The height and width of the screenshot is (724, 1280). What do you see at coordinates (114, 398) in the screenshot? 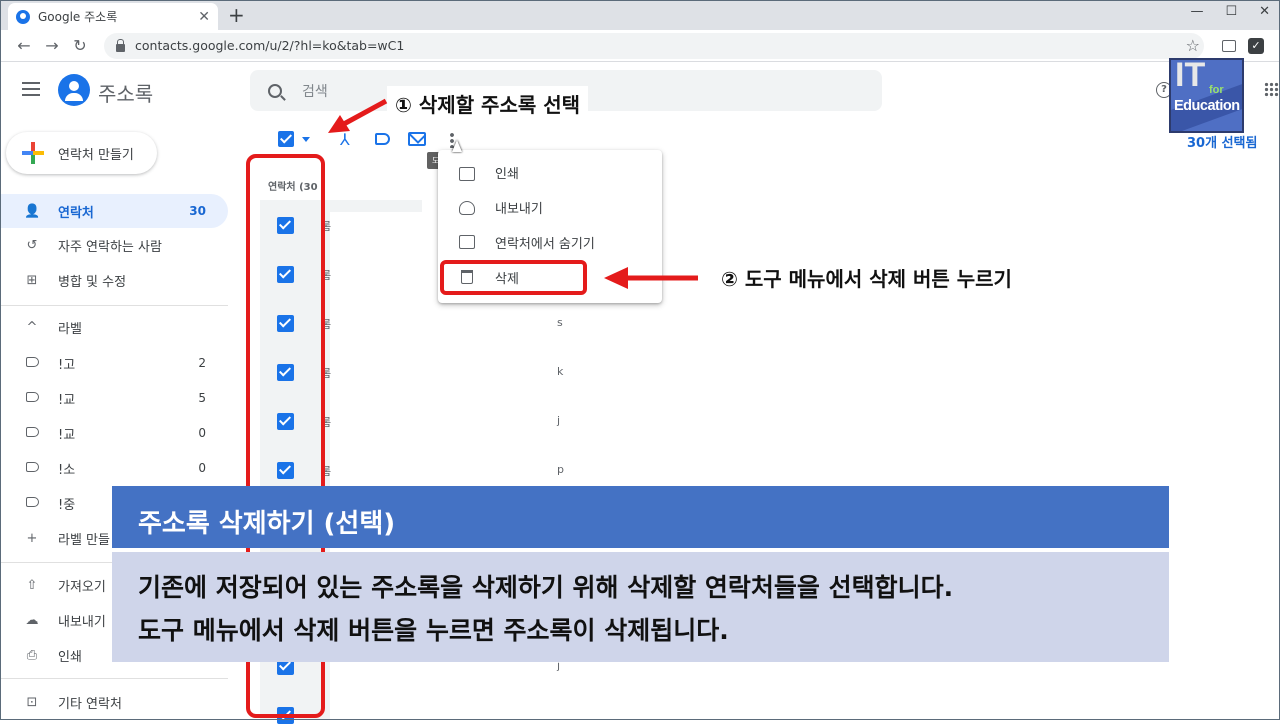
I see `sidebar-label-item: !교 5` at bounding box center [114, 398].